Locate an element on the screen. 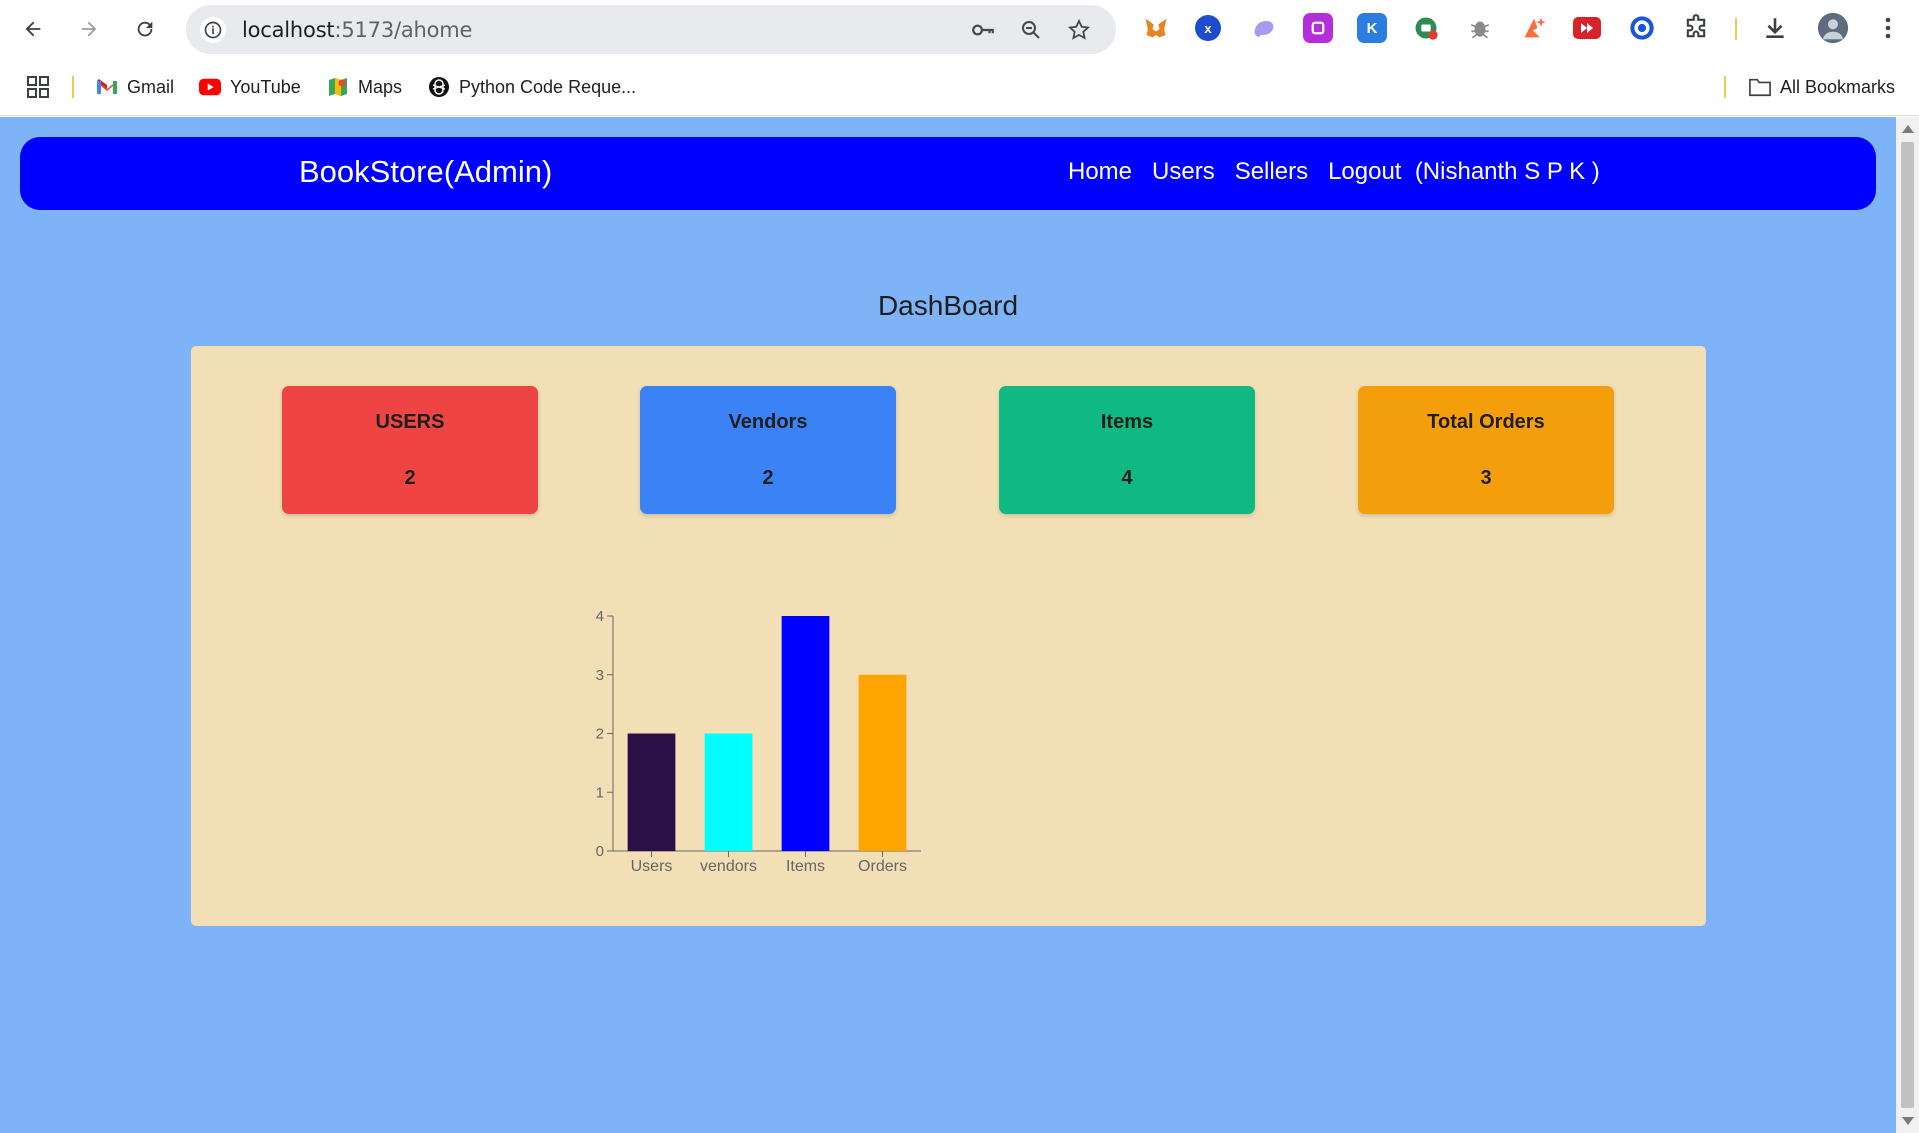  x-tick-label: vendors is located at coordinates (728, 866).